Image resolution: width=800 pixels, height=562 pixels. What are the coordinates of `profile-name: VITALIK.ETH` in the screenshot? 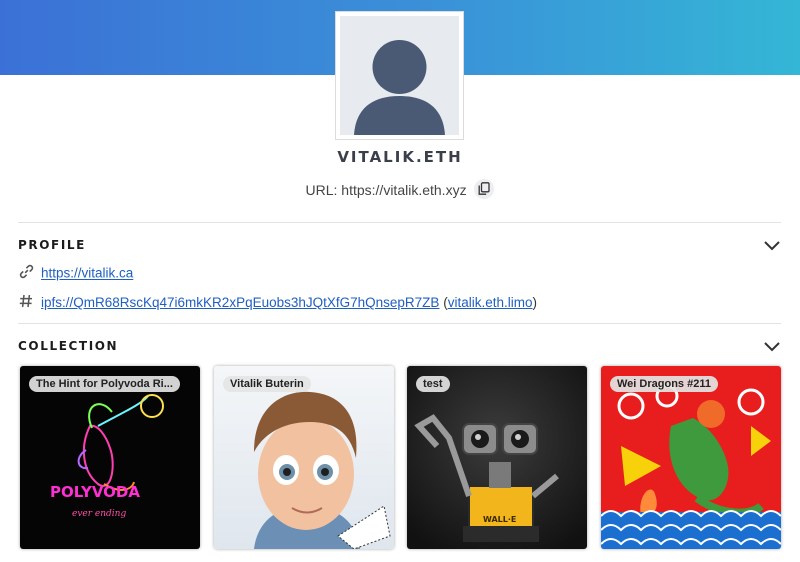 It's located at (400, 157).